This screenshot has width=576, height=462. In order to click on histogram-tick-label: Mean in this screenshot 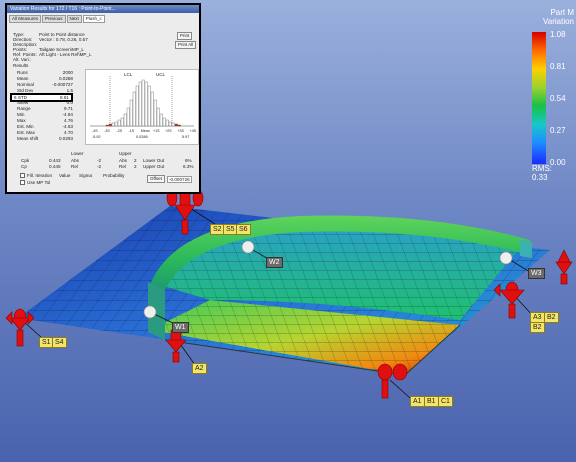, I will do `click(145, 131)`.